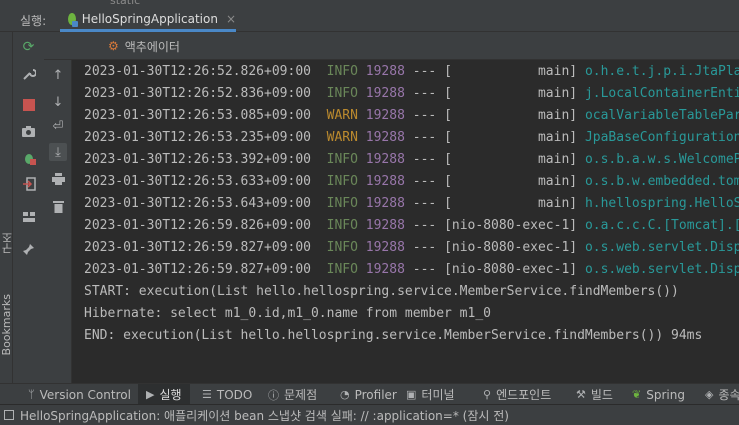 This screenshot has width=739, height=425. What do you see at coordinates (345, 394) in the screenshot?
I see `profiler-icon: ◔` at bounding box center [345, 394].